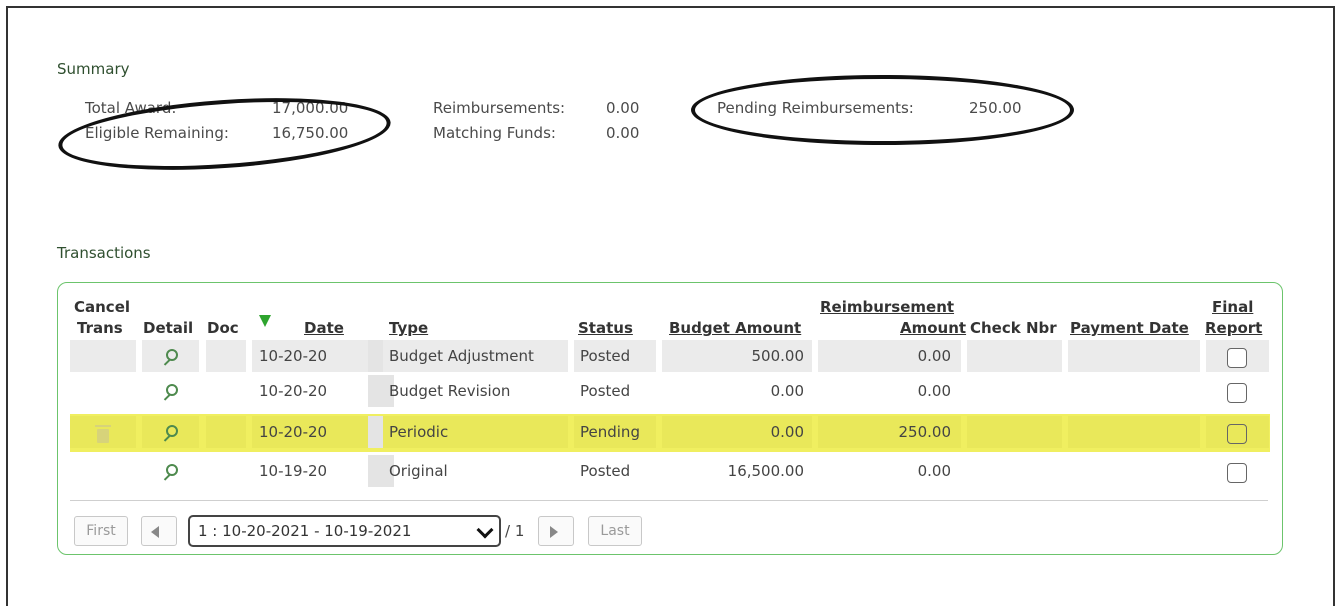  Describe the element at coordinates (615, 432) in the screenshot. I see `status-cell: Pending` at that location.